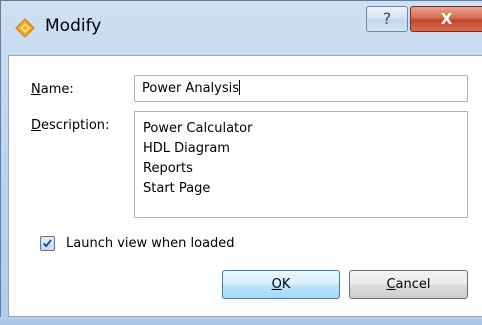 Image resolution: width=482 pixels, height=325 pixels. What do you see at coordinates (301, 88) in the screenshot?
I see `name-input: Power Analysis` at bounding box center [301, 88].